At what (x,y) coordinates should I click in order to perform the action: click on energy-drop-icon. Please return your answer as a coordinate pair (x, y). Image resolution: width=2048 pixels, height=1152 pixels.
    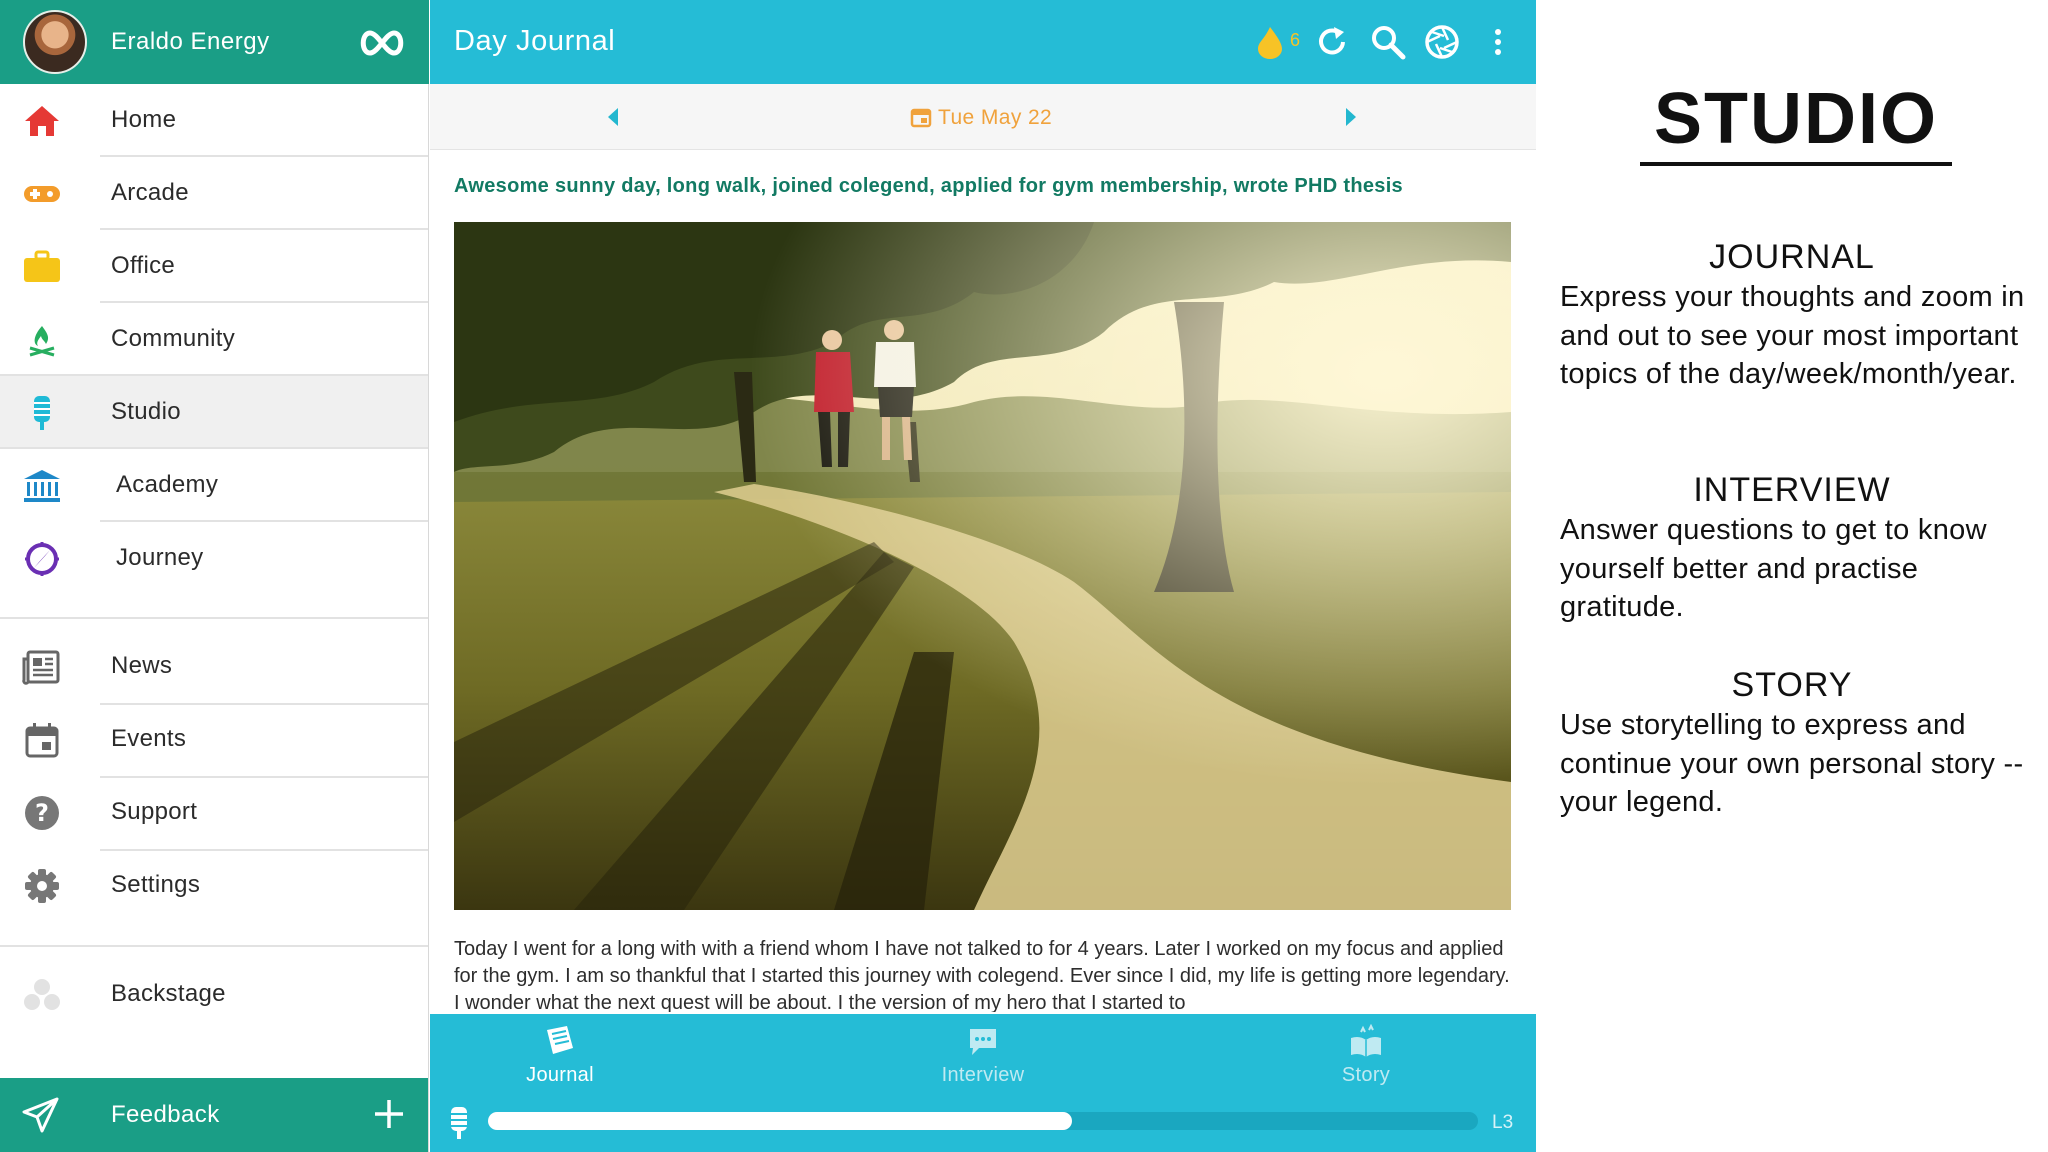
    Looking at the image, I should click on (1268, 42).